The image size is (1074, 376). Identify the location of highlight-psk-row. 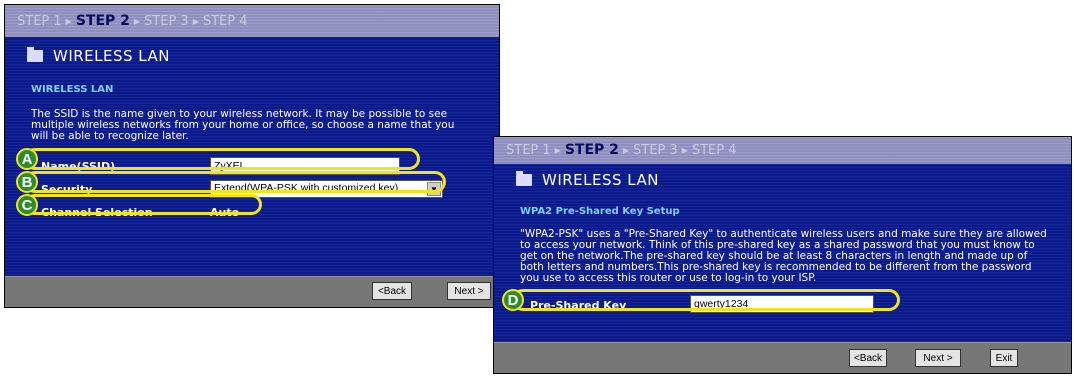
(706, 300).